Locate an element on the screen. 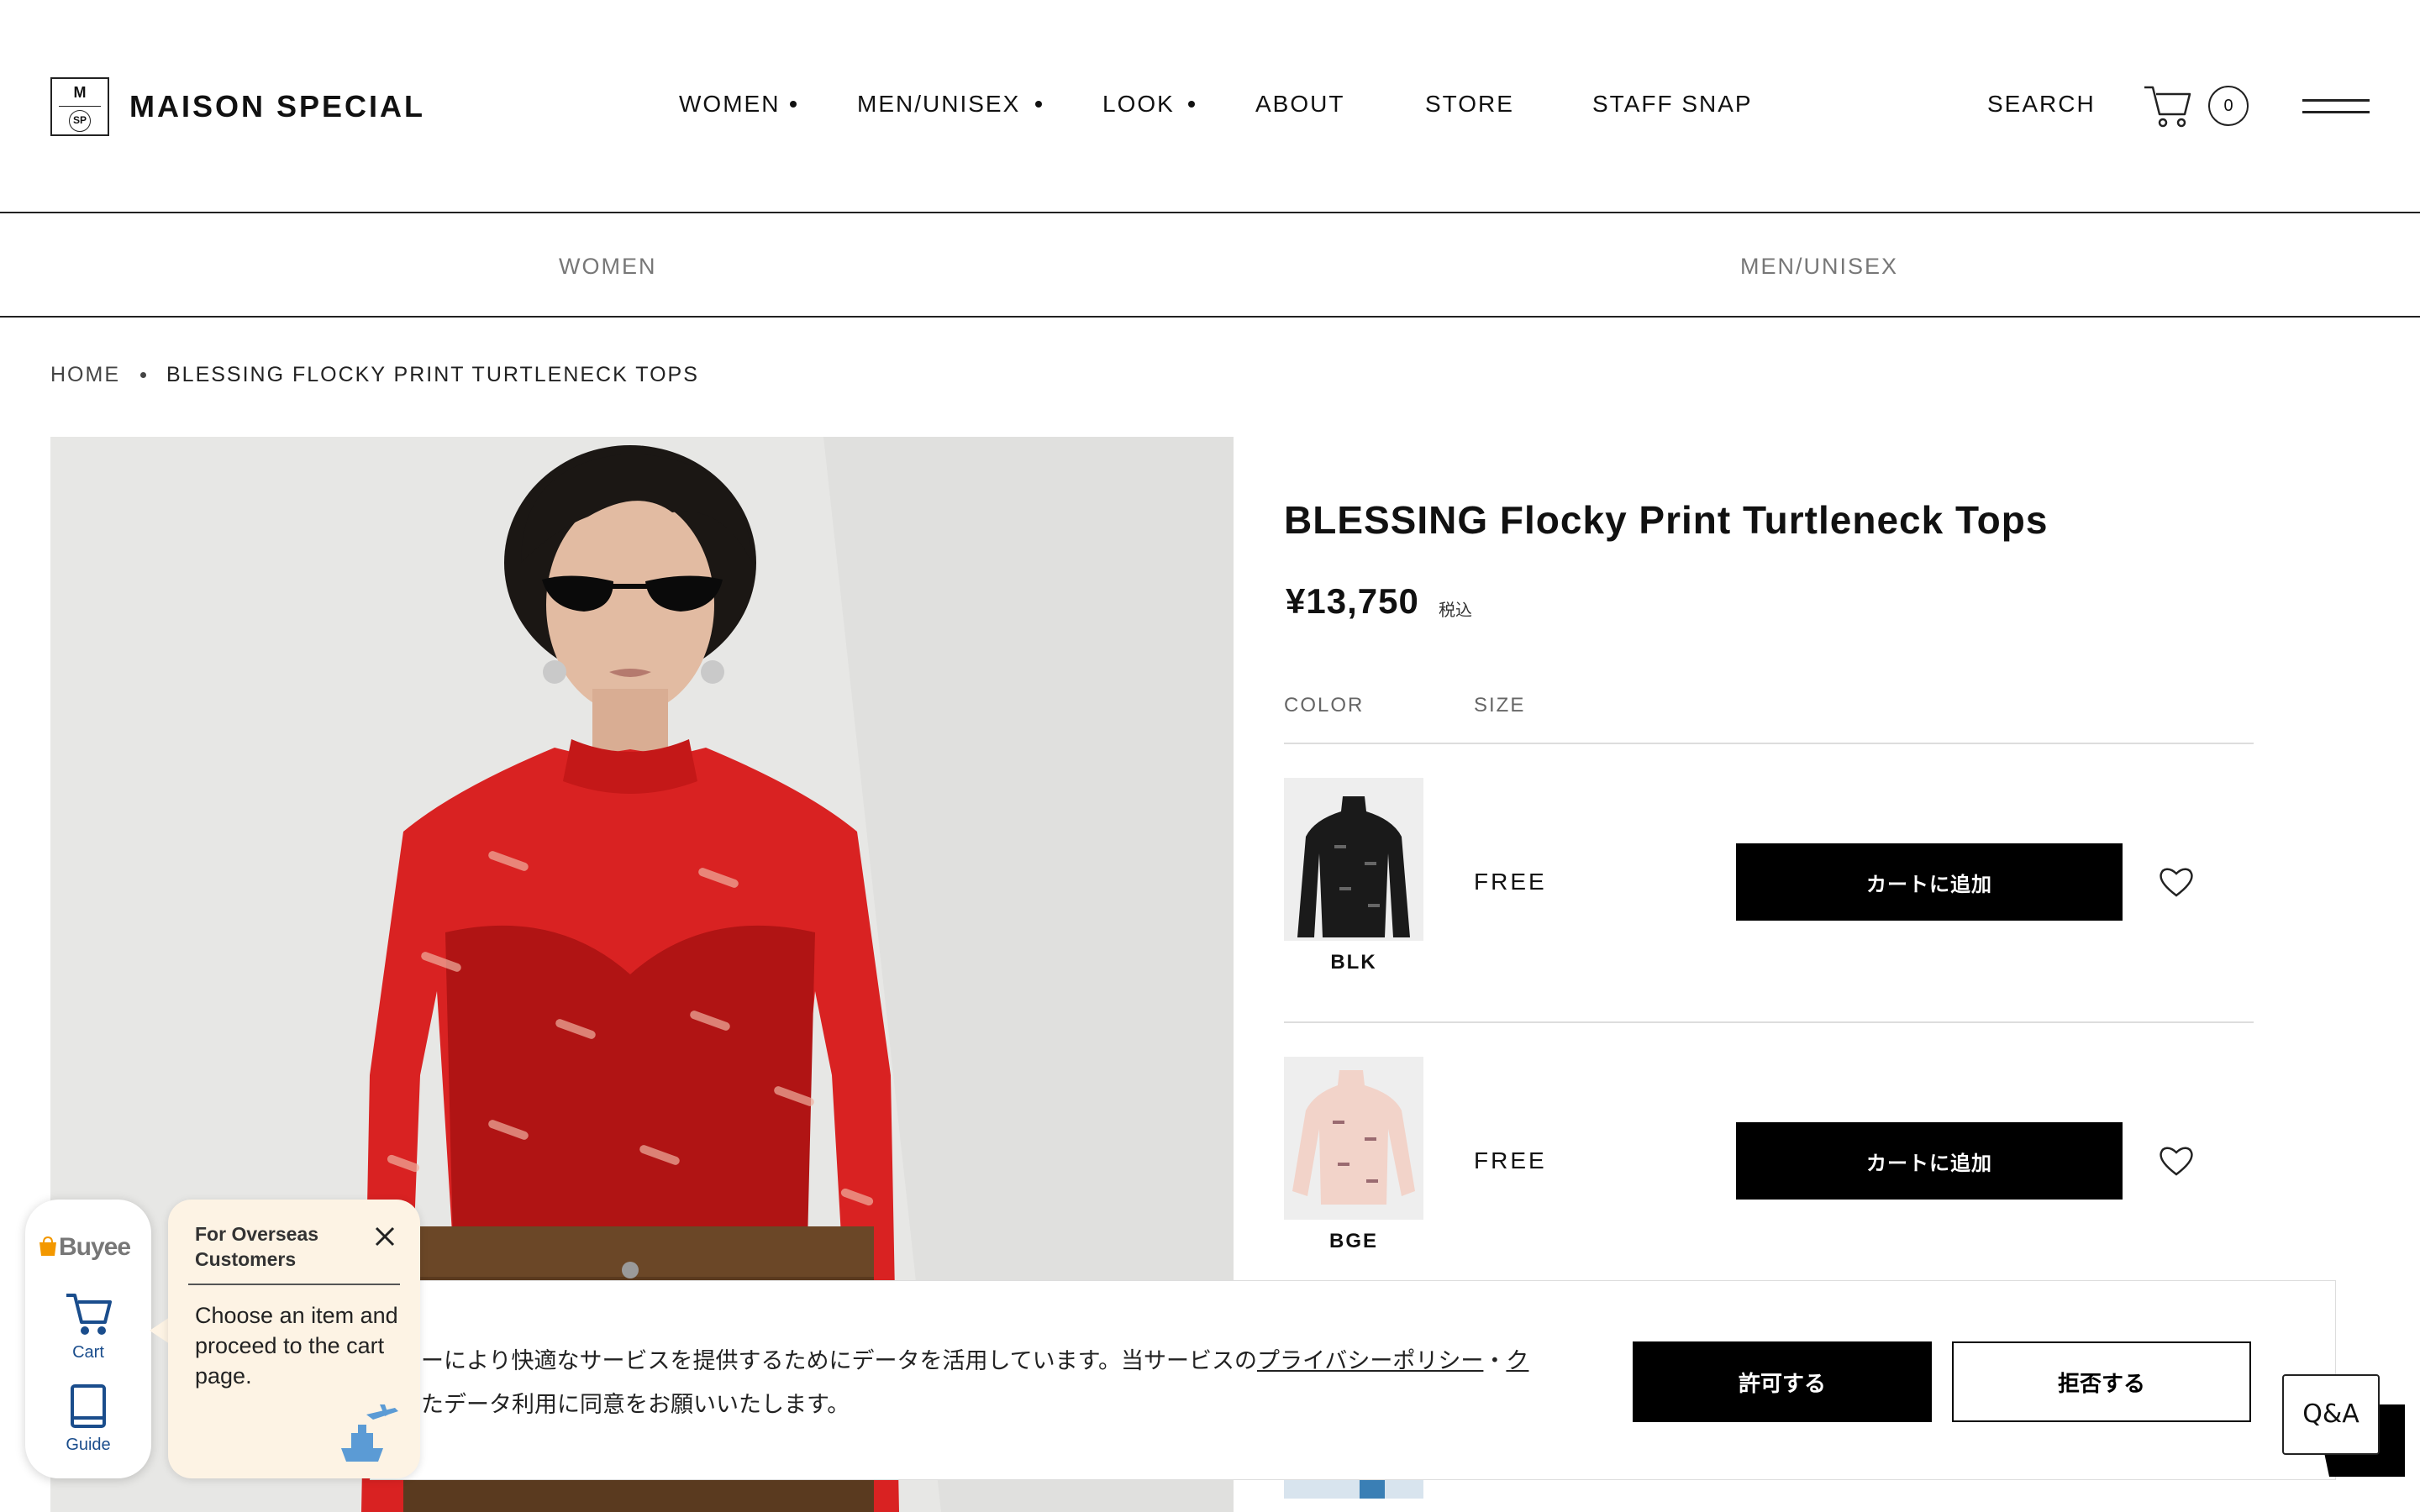 The image size is (2420, 1512). swatch-image-bge is located at coordinates (1353, 1138).